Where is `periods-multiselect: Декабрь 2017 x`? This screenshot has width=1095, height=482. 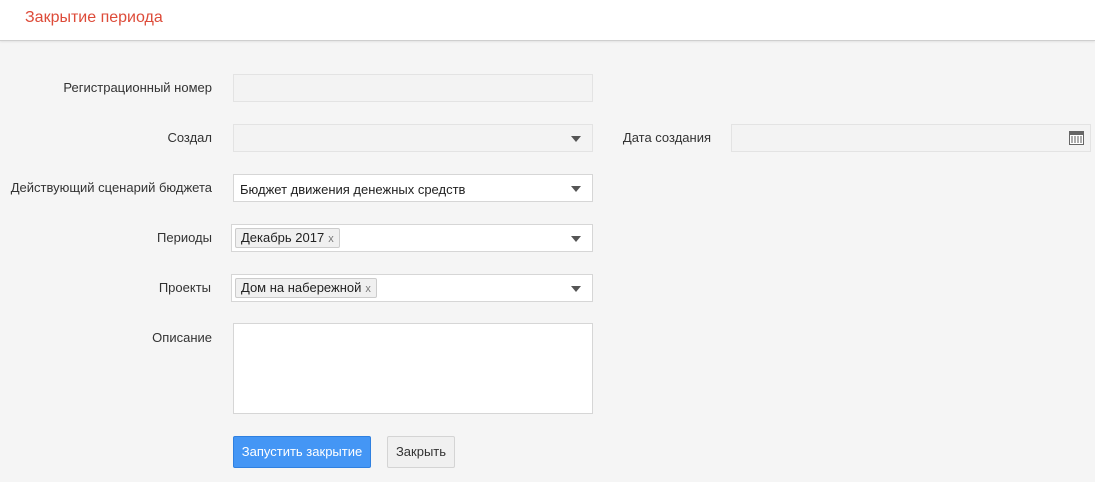
periods-multiselect: Декабрь 2017 x is located at coordinates (412, 238).